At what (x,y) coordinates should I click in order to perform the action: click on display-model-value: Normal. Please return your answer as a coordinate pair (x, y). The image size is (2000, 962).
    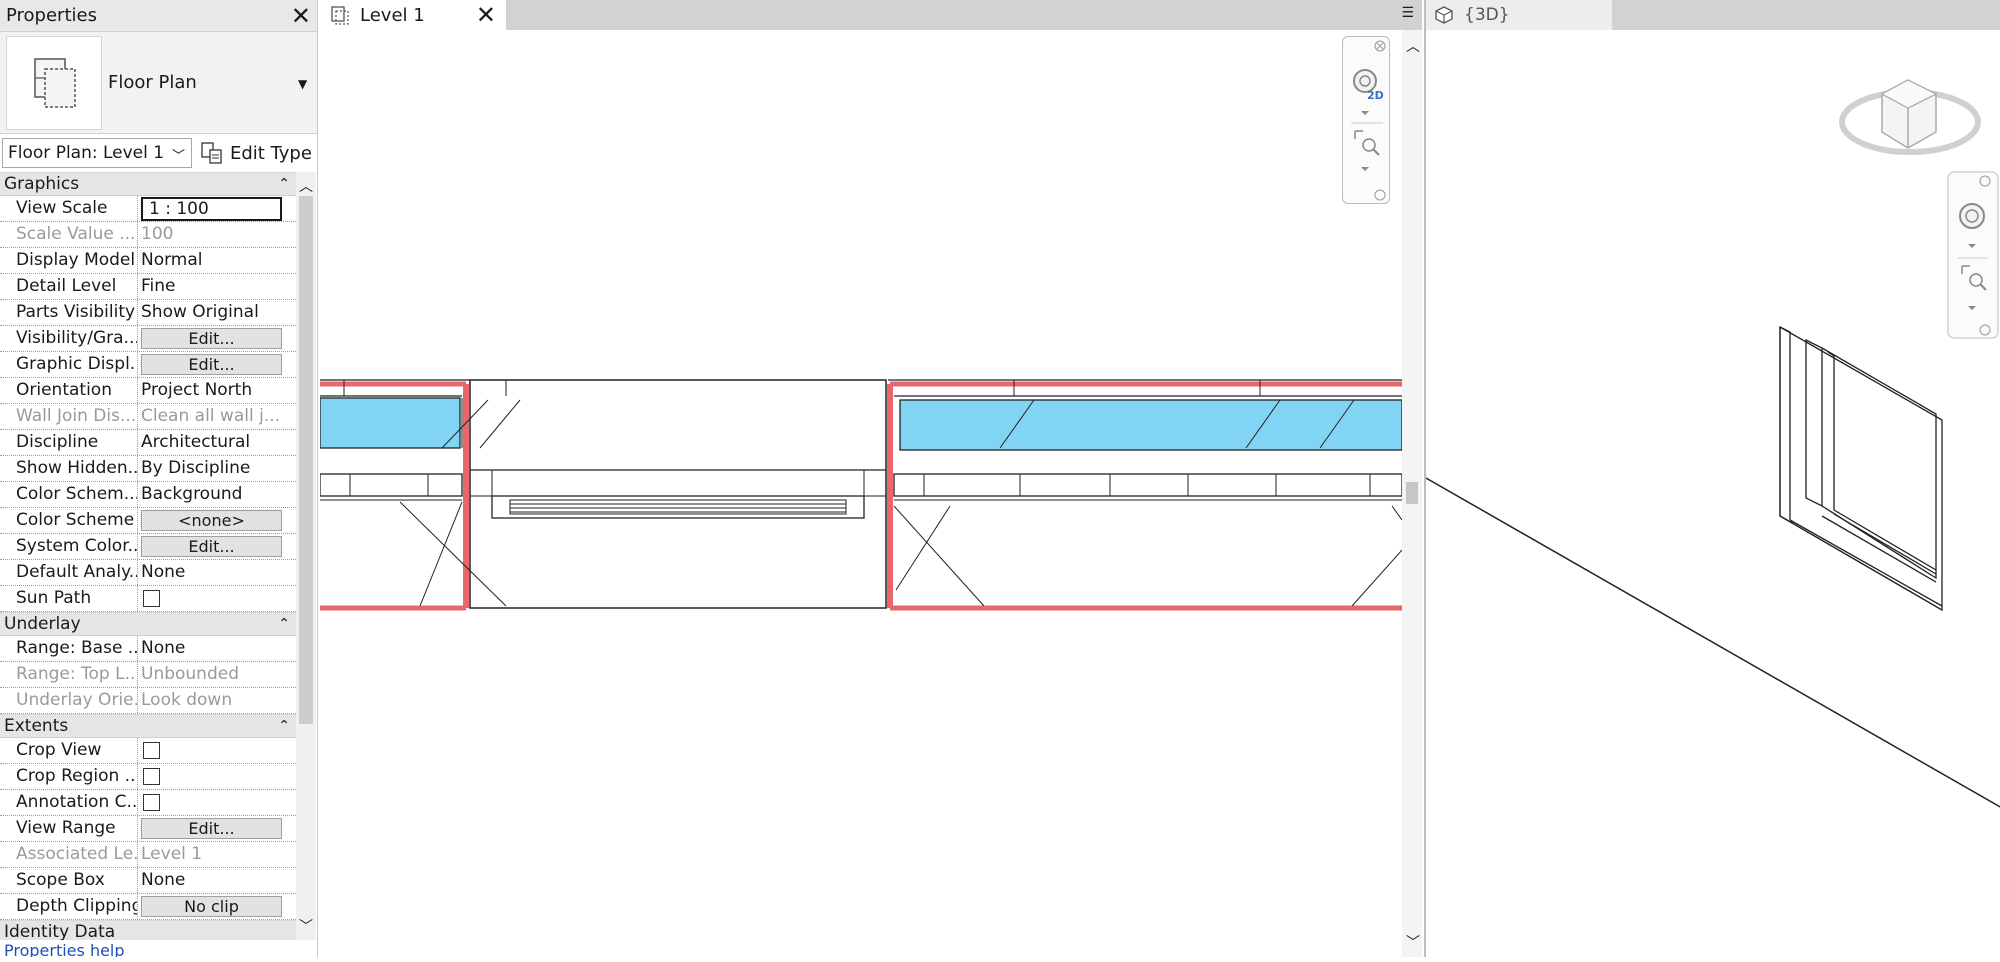
    Looking at the image, I should click on (217, 260).